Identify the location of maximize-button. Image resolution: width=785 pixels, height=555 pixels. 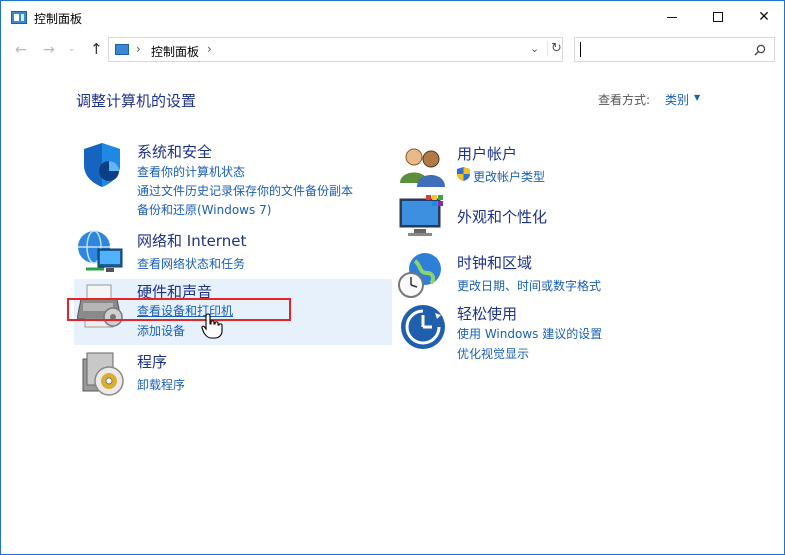
(718, 17).